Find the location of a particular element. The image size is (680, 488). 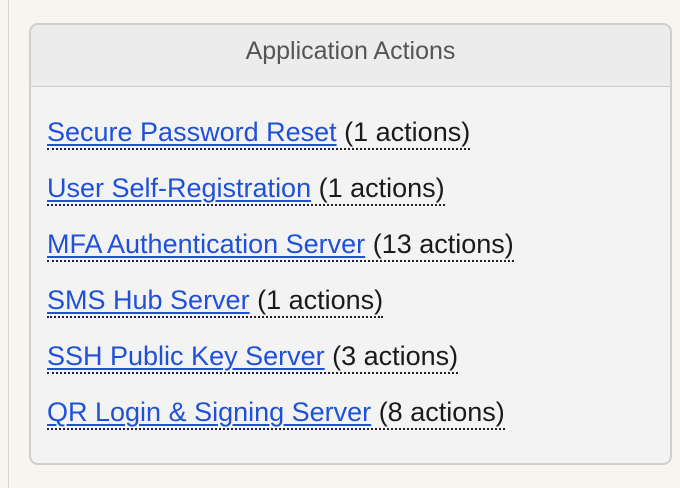

sms-hub-server-link: SMS Hub Server is located at coordinates (148, 300).